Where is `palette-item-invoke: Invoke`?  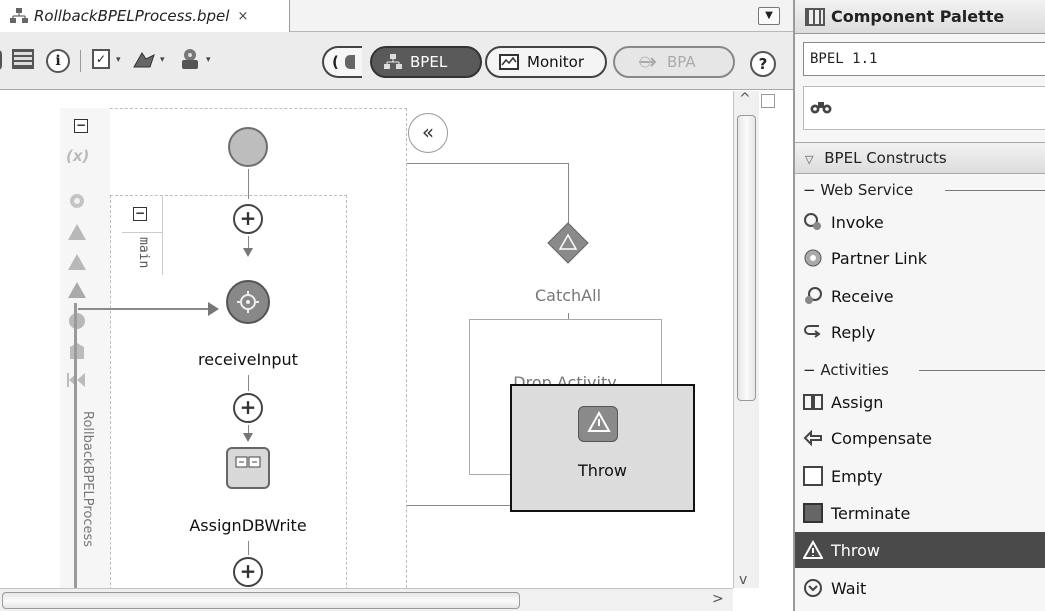
palette-item-invoke: Invoke is located at coordinates (920, 222).